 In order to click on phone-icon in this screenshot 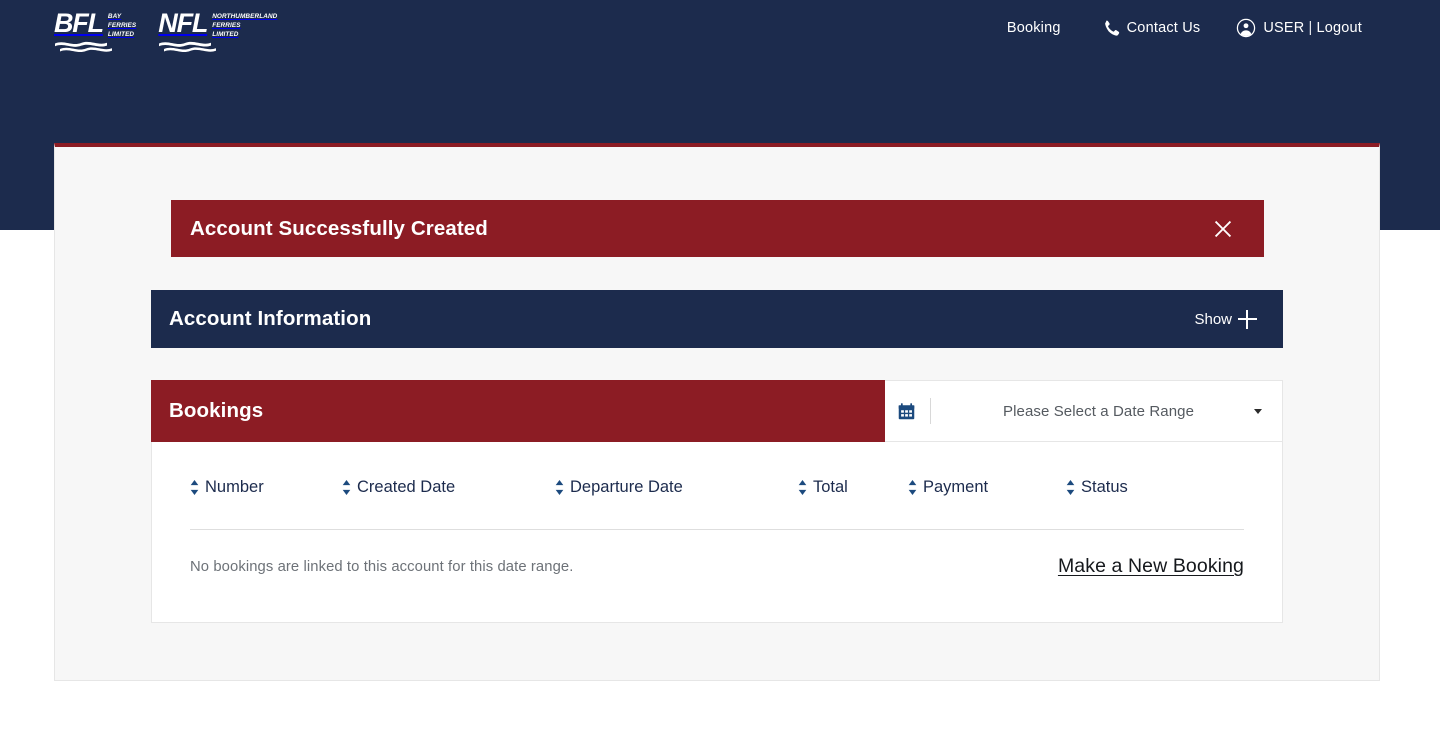, I will do `click(1110, 28)`.